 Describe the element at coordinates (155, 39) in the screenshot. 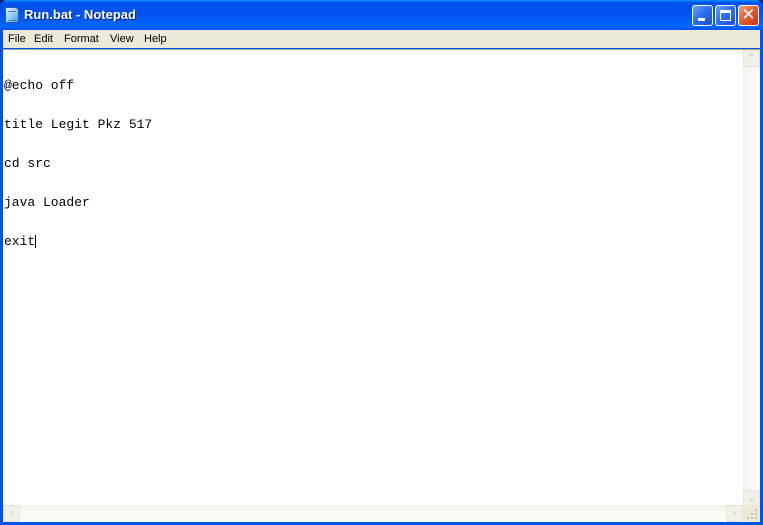

I see `menu-help: Help` at that location.